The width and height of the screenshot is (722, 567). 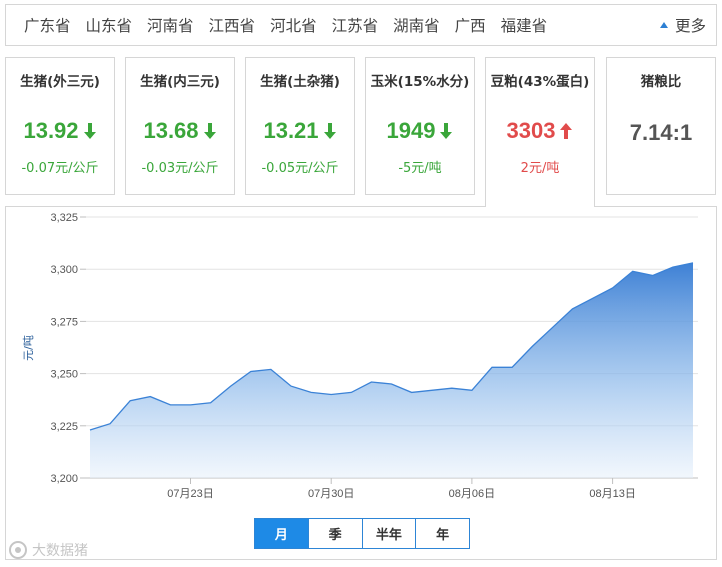 I want to click on period-tab: 季, so click(x=334, y=533).